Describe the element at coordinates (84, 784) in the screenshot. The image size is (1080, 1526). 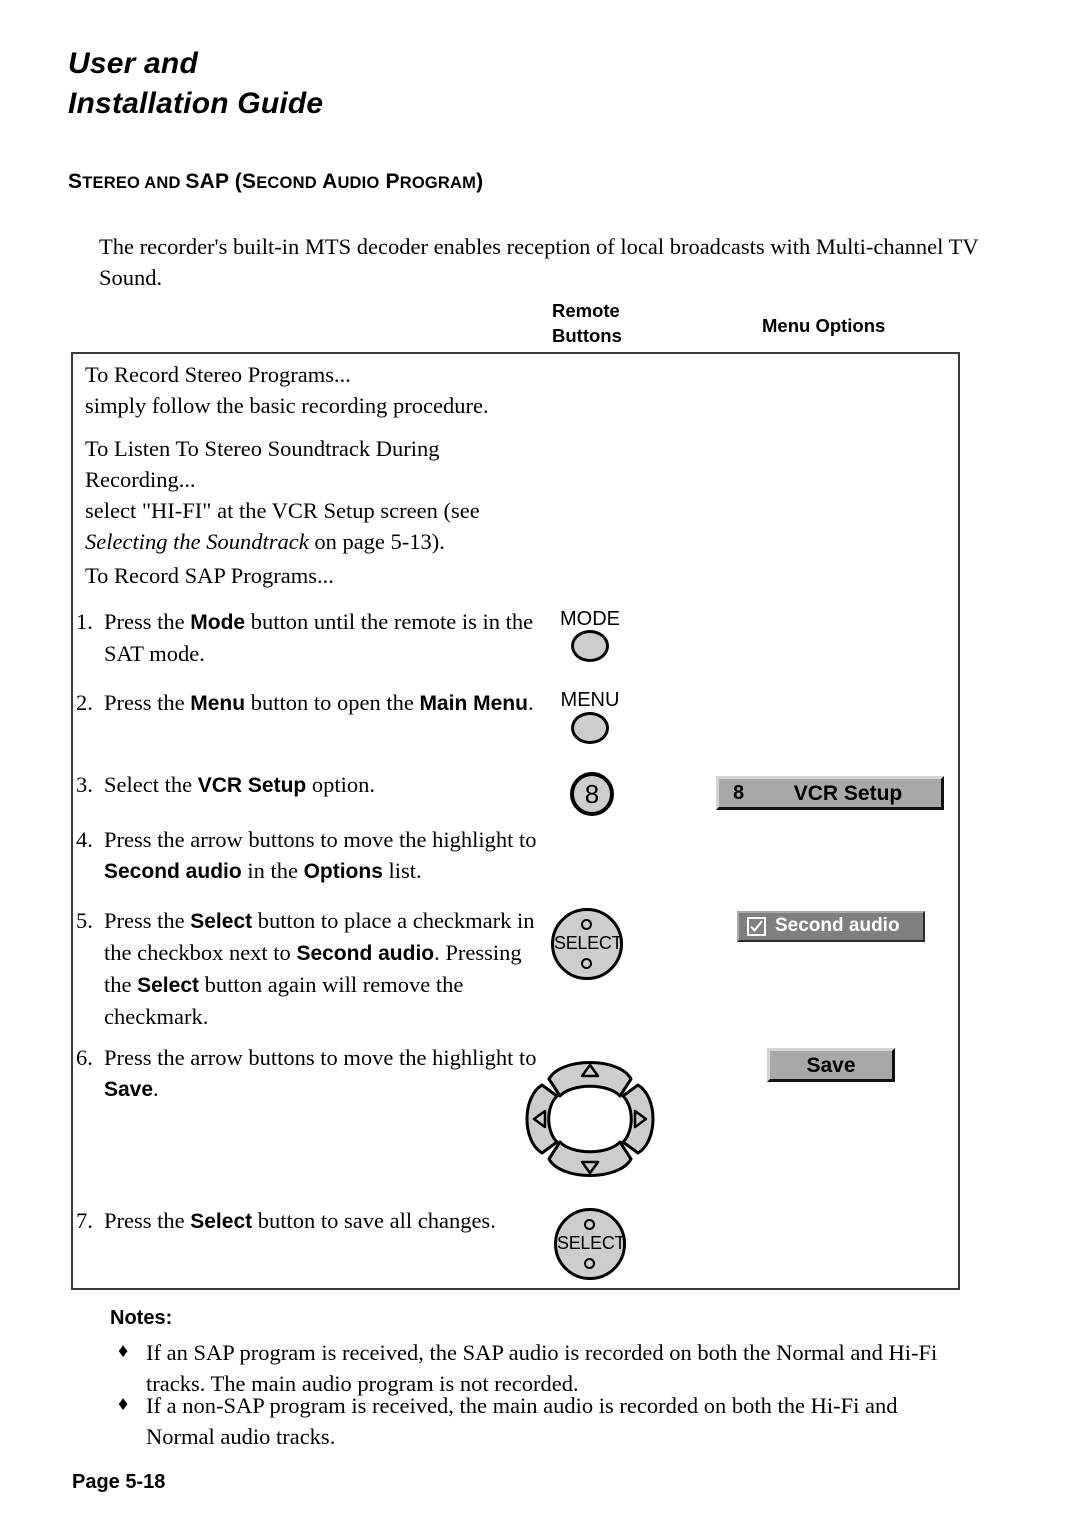
I see `step-number: 3.` at that location.